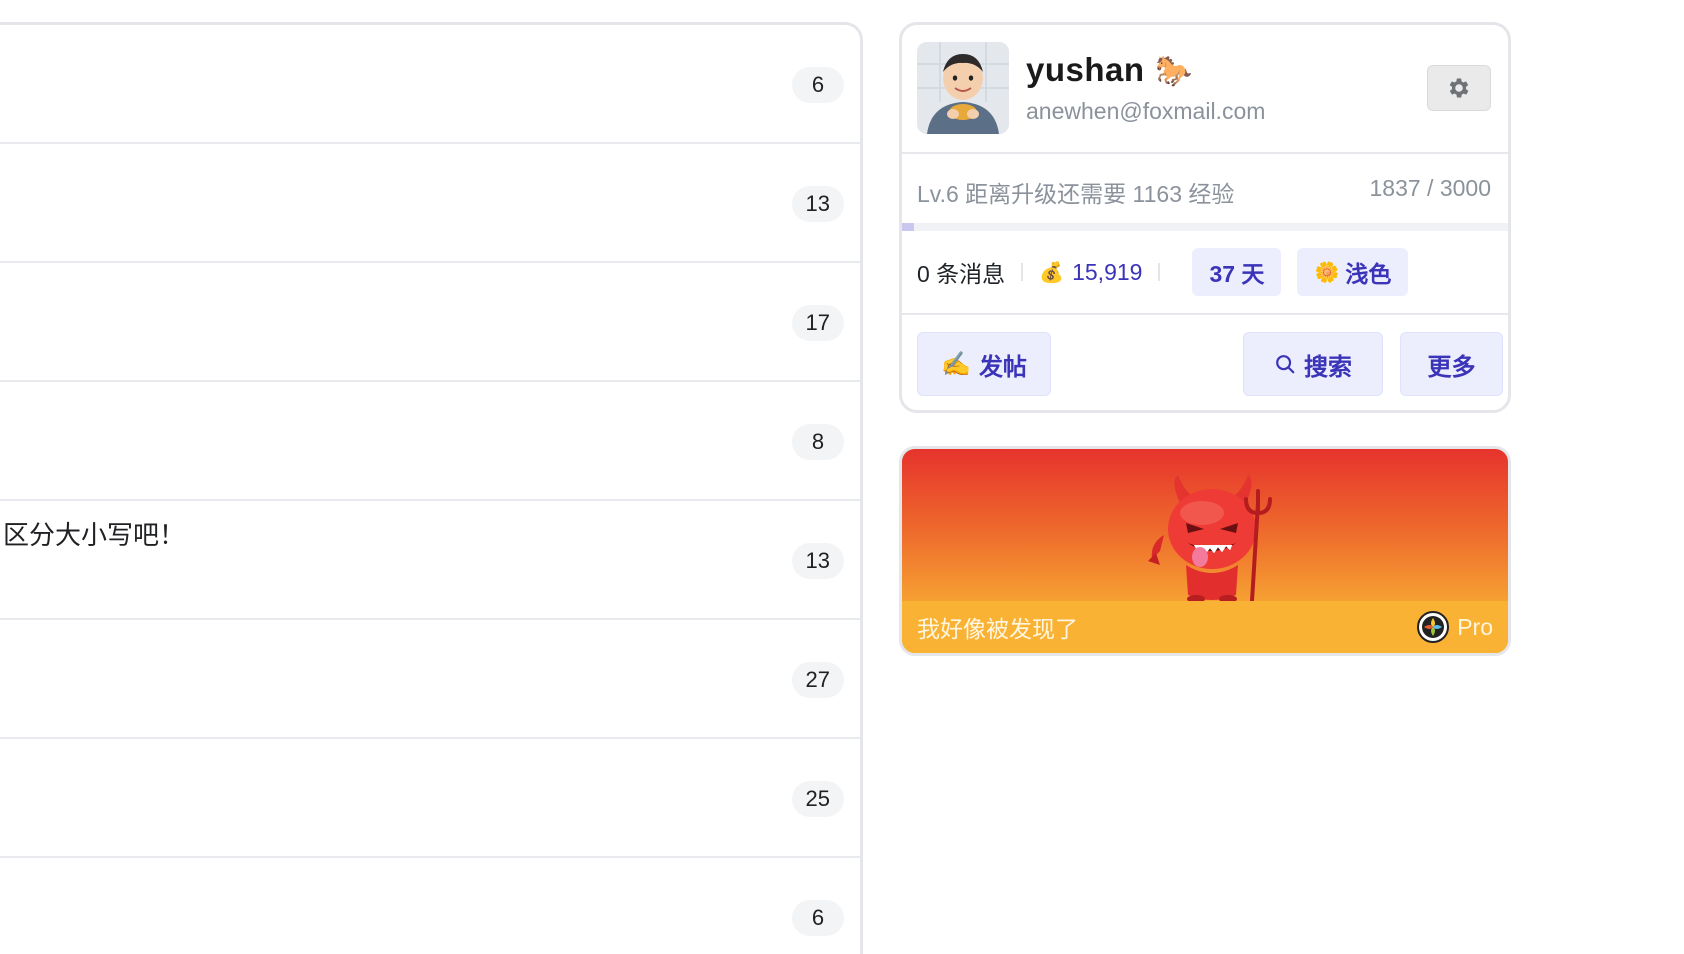  Describe the element at coordinates (94, 533) in the screenshot. I see `topic-title: 区分大小写吧！` at that location.